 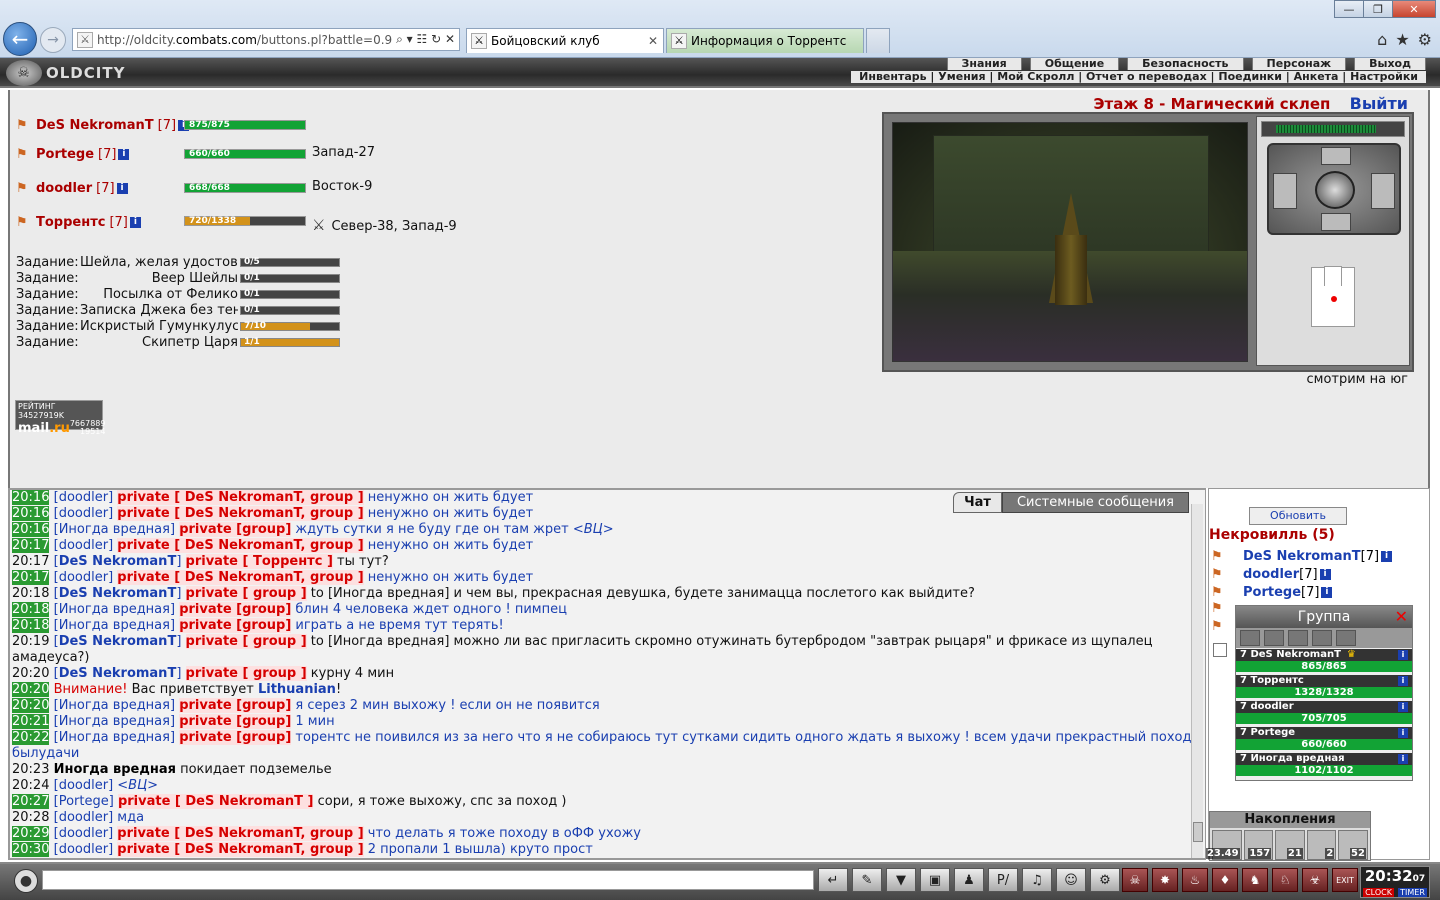 I want to click on group-member: 7 DeS NekromanT ♛ i 865/865, so click(x=1324, y=661).